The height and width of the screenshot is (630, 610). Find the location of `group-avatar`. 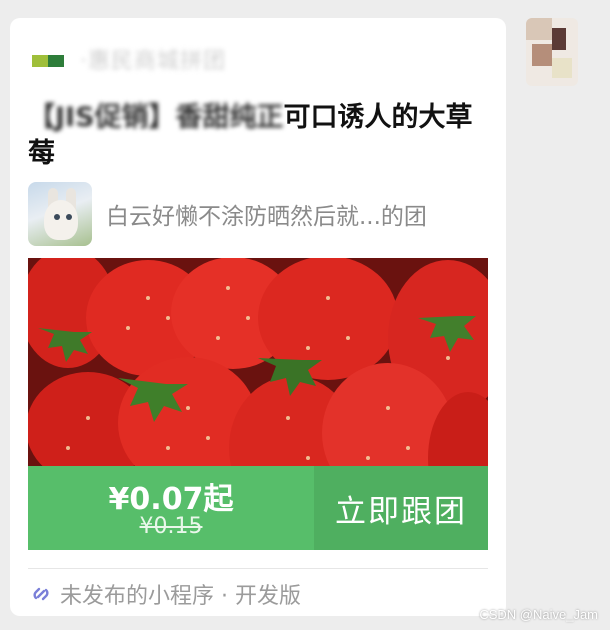

group-avatar is located at coordinates (60, 214).